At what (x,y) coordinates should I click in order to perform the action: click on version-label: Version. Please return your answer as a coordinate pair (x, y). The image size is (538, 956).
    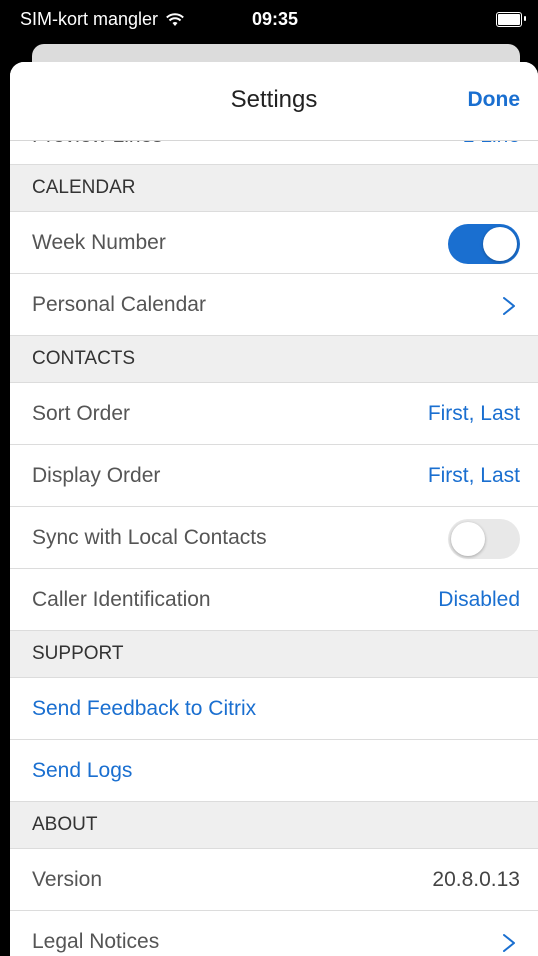
    Looking at the image, I should click on (67, 879).